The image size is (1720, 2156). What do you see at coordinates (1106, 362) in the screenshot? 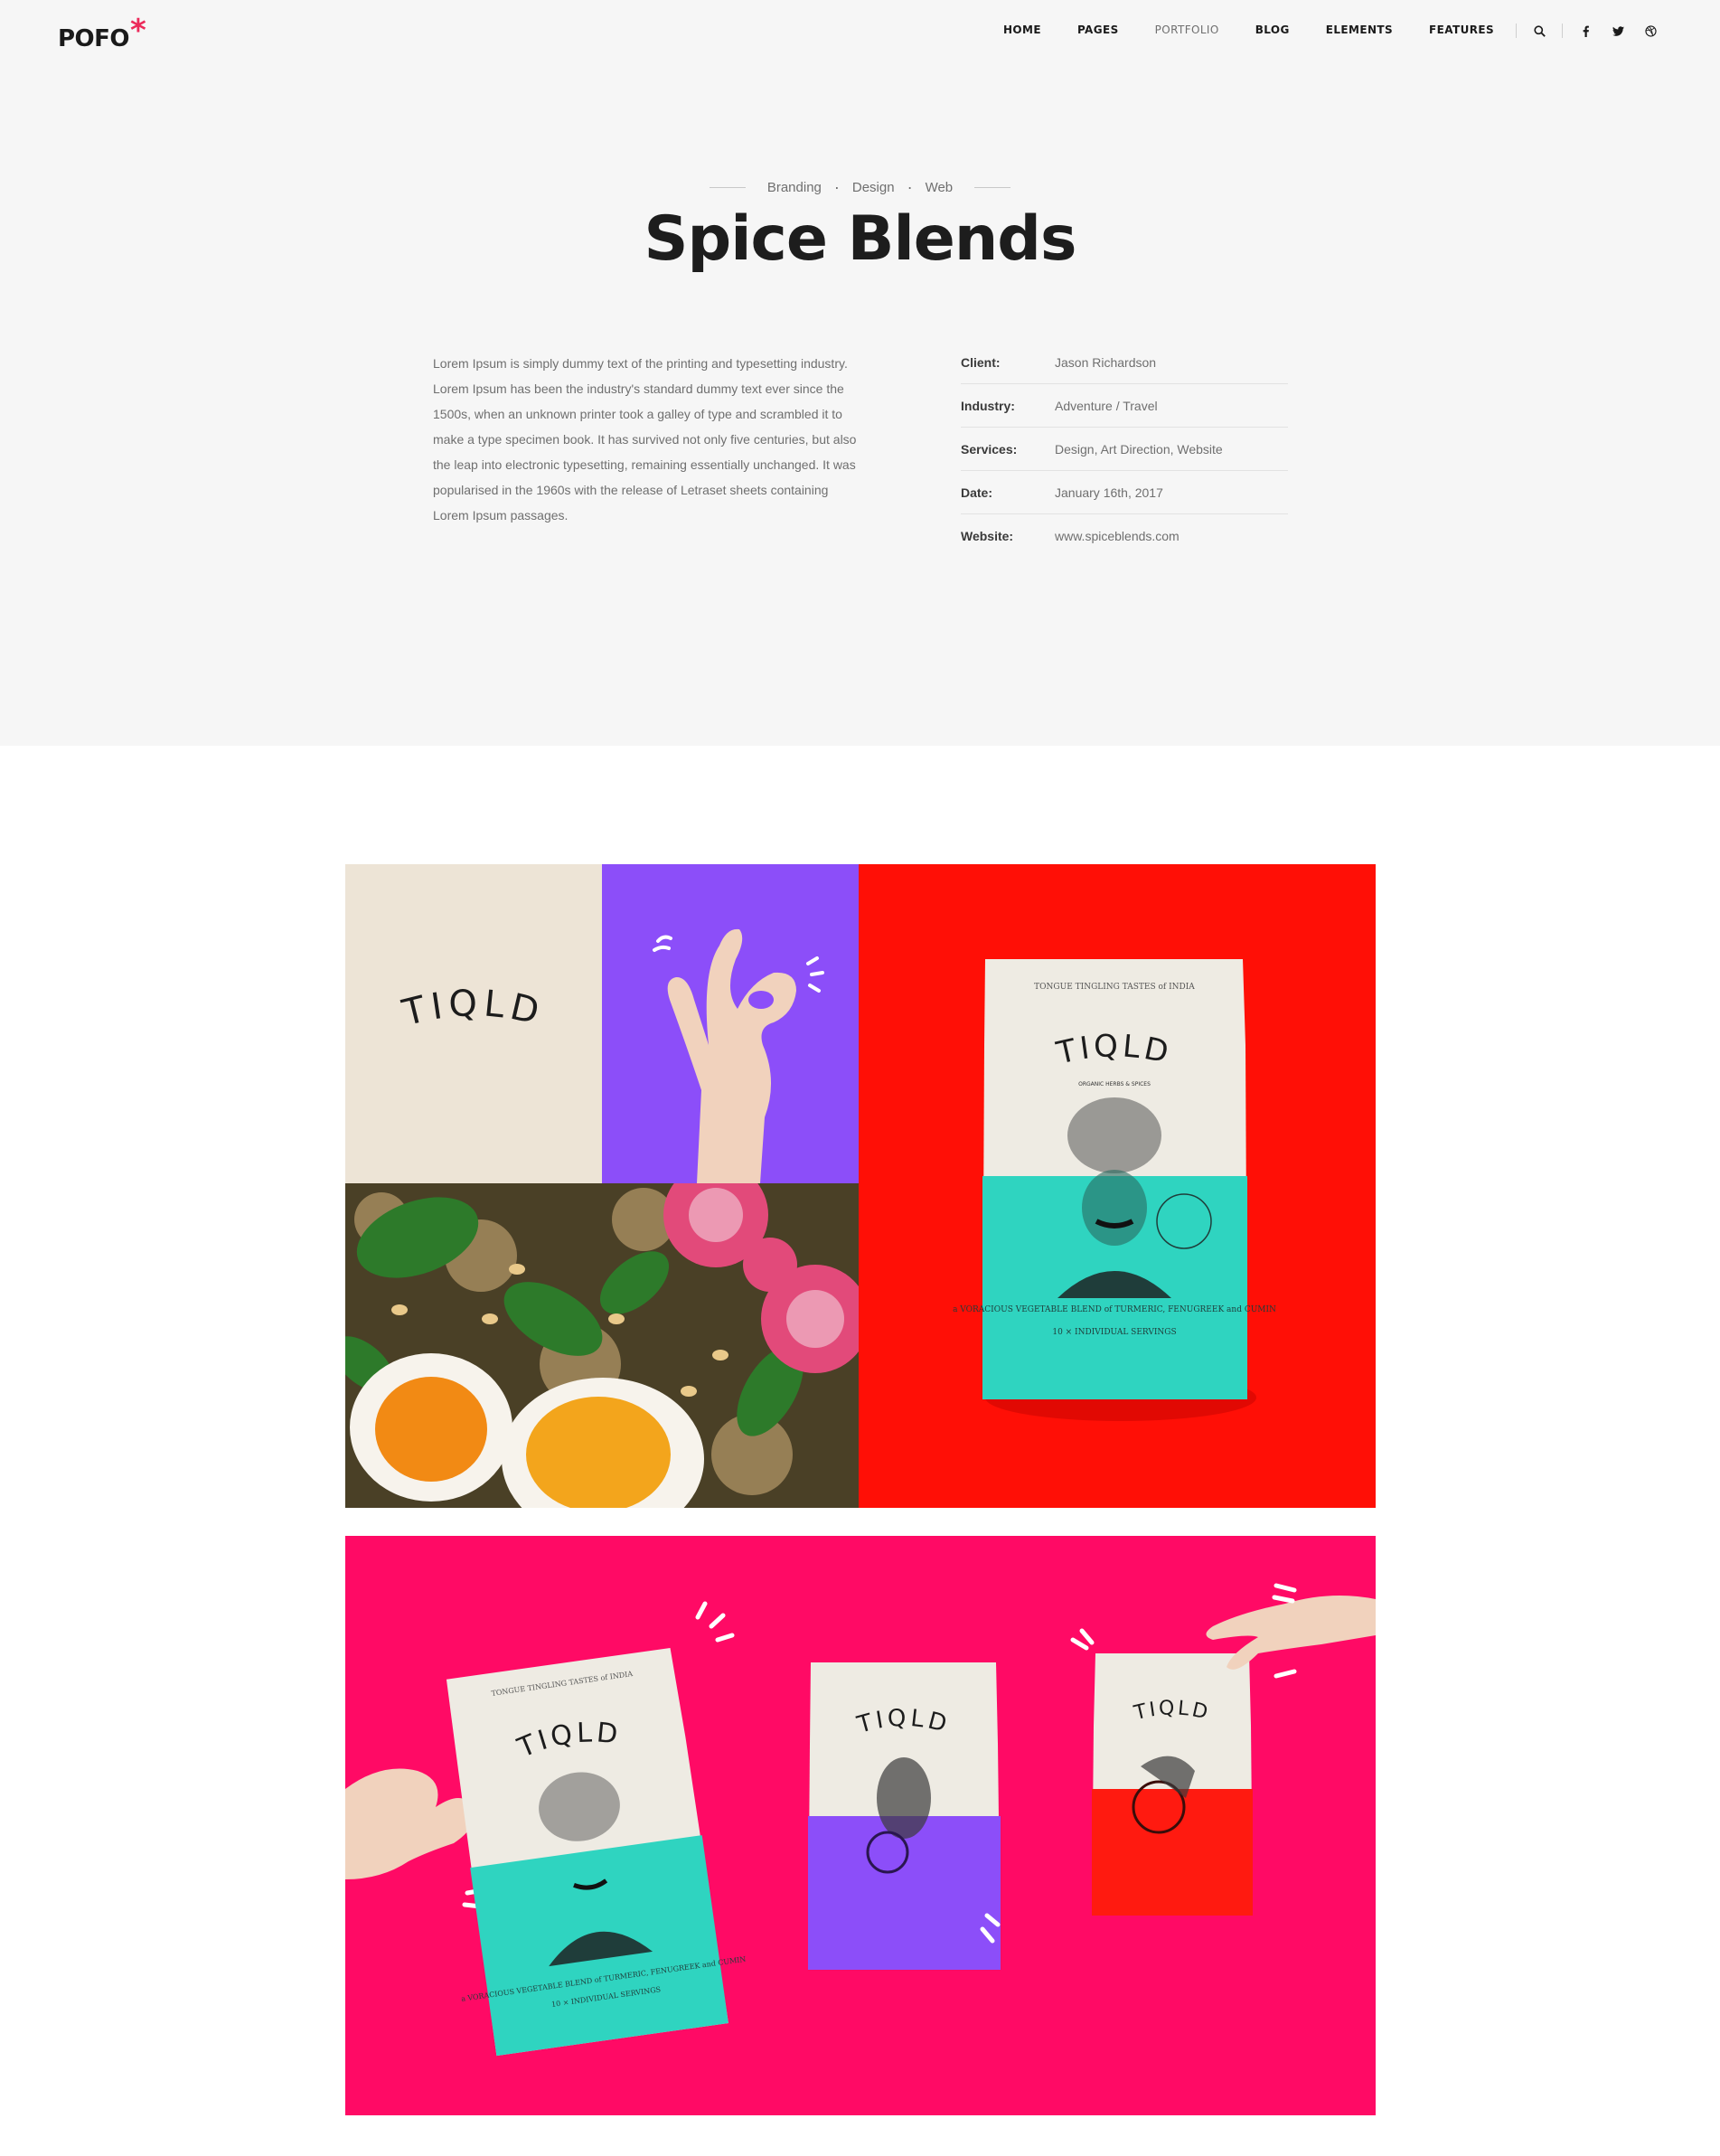
I see `detail-value: Jason Richardson` at bounding box center [1106, 362].